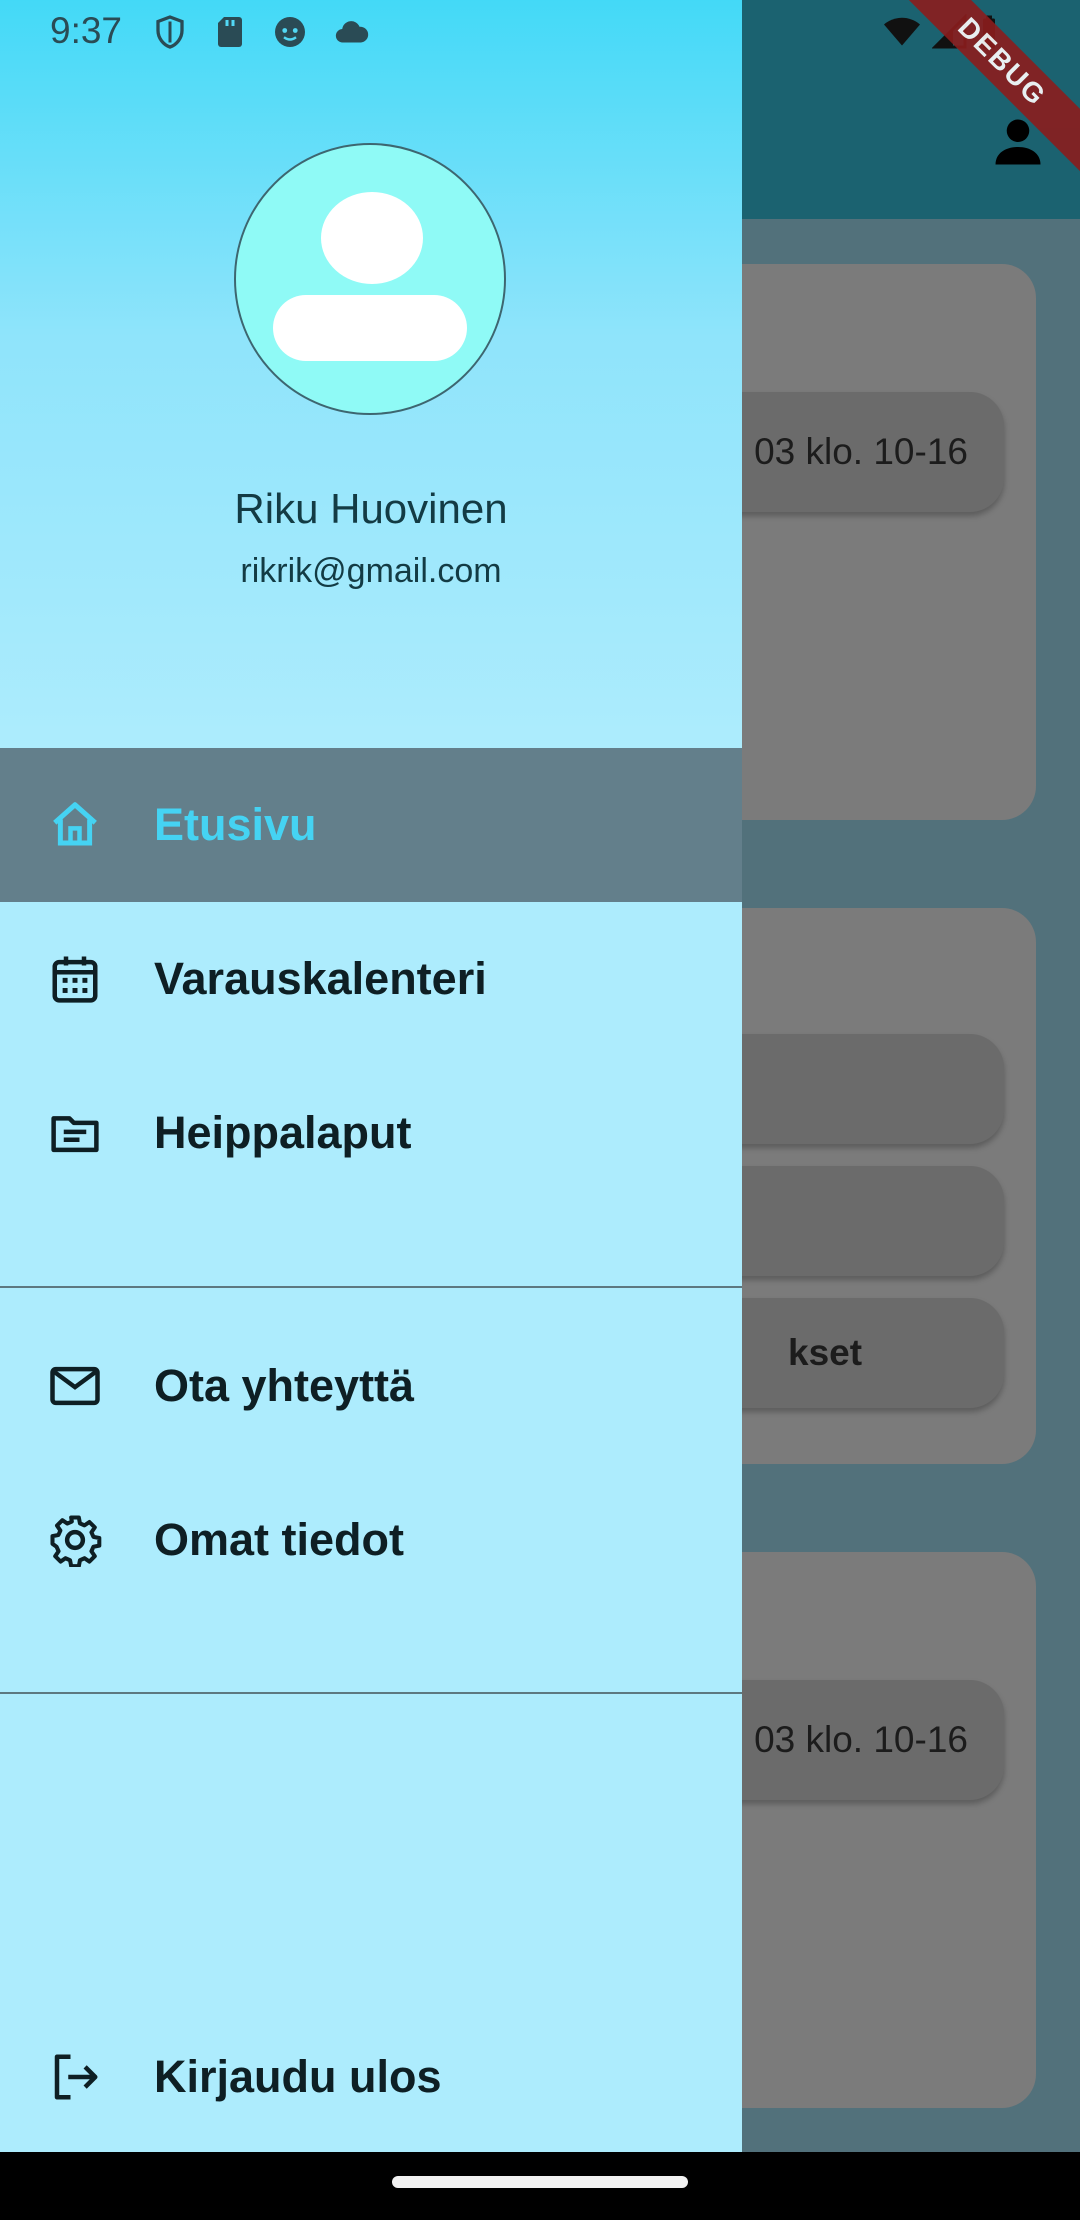  Describe the element at coordinates (76, 2077) in the screenshot. I see `logout-icon` at that location.